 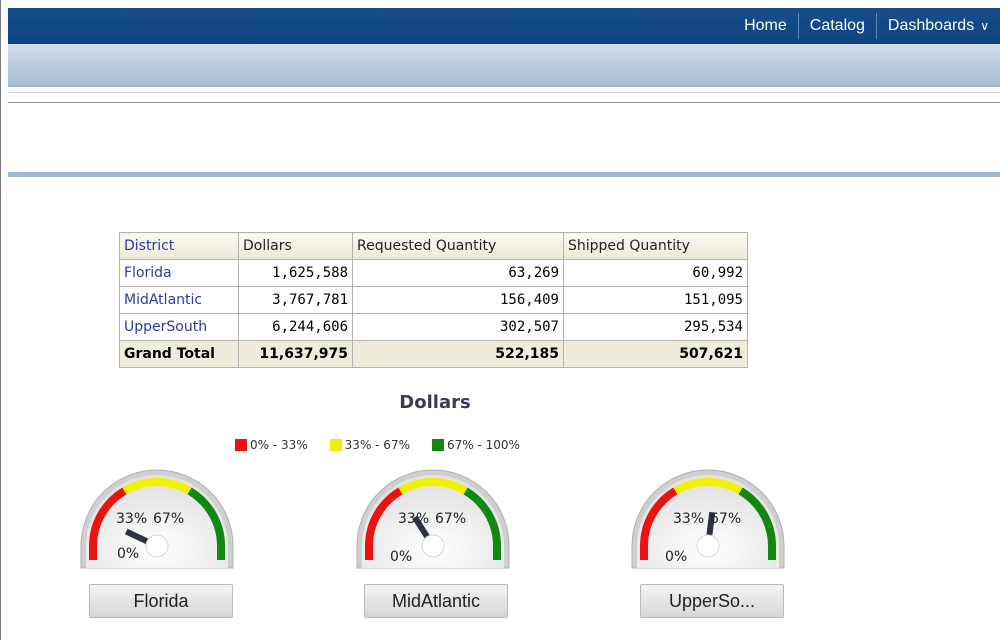 What do you see at coordinates (458, 246) in the screenshot?
I see `column-header-requested-quantity: Requested Quantity` at bounding box center [458, 246].